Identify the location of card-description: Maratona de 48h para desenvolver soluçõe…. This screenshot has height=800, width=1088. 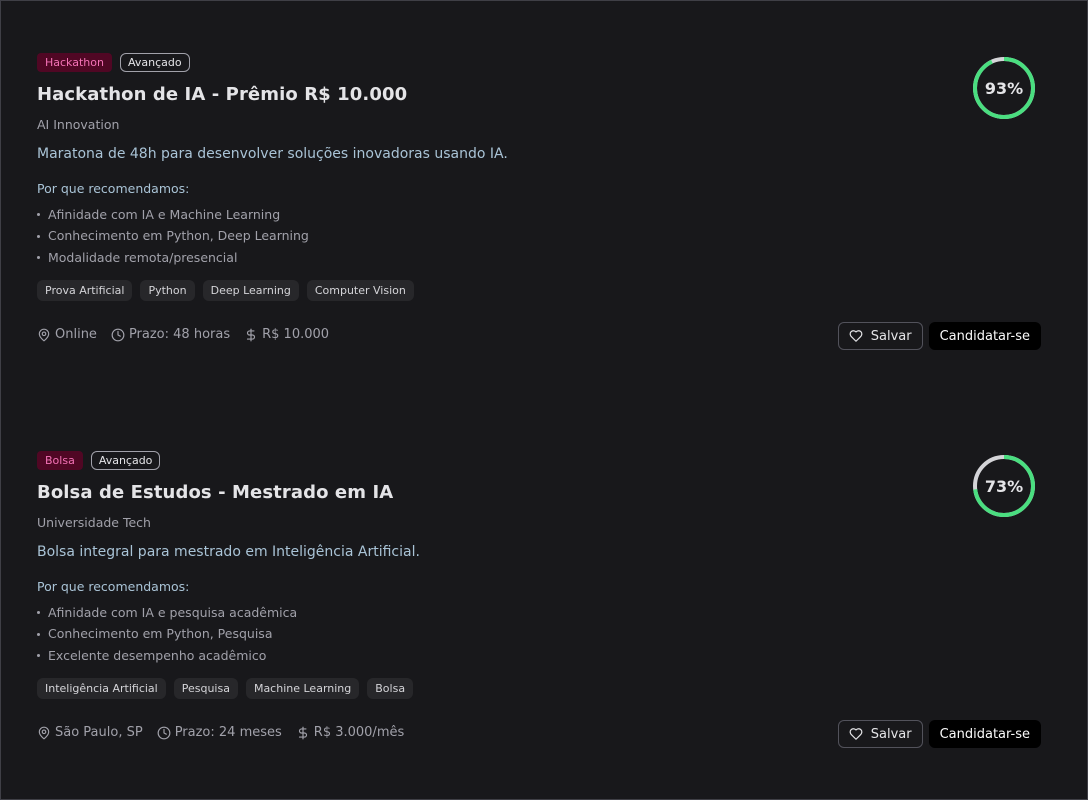
(272, 154).